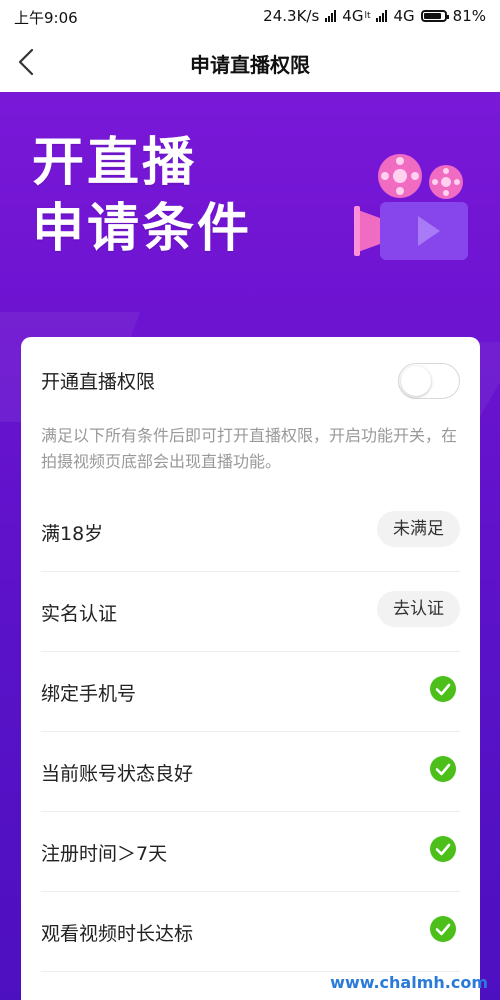 This screenshot has width=500, height=1000. Describe the element at coordinates (250, 771) in the screenshot. I see `condition-account-status: 当前账号状态良好` at that location.